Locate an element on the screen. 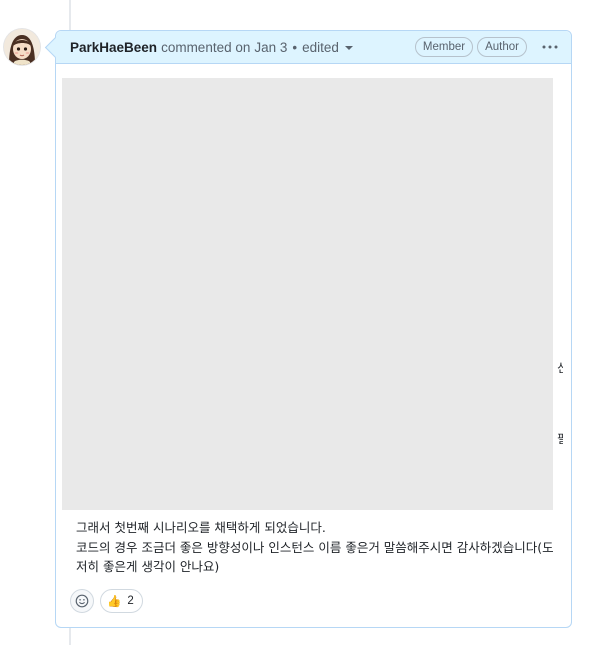  thumbs-up-icon: 👍 is located at coordinates (114, 602).